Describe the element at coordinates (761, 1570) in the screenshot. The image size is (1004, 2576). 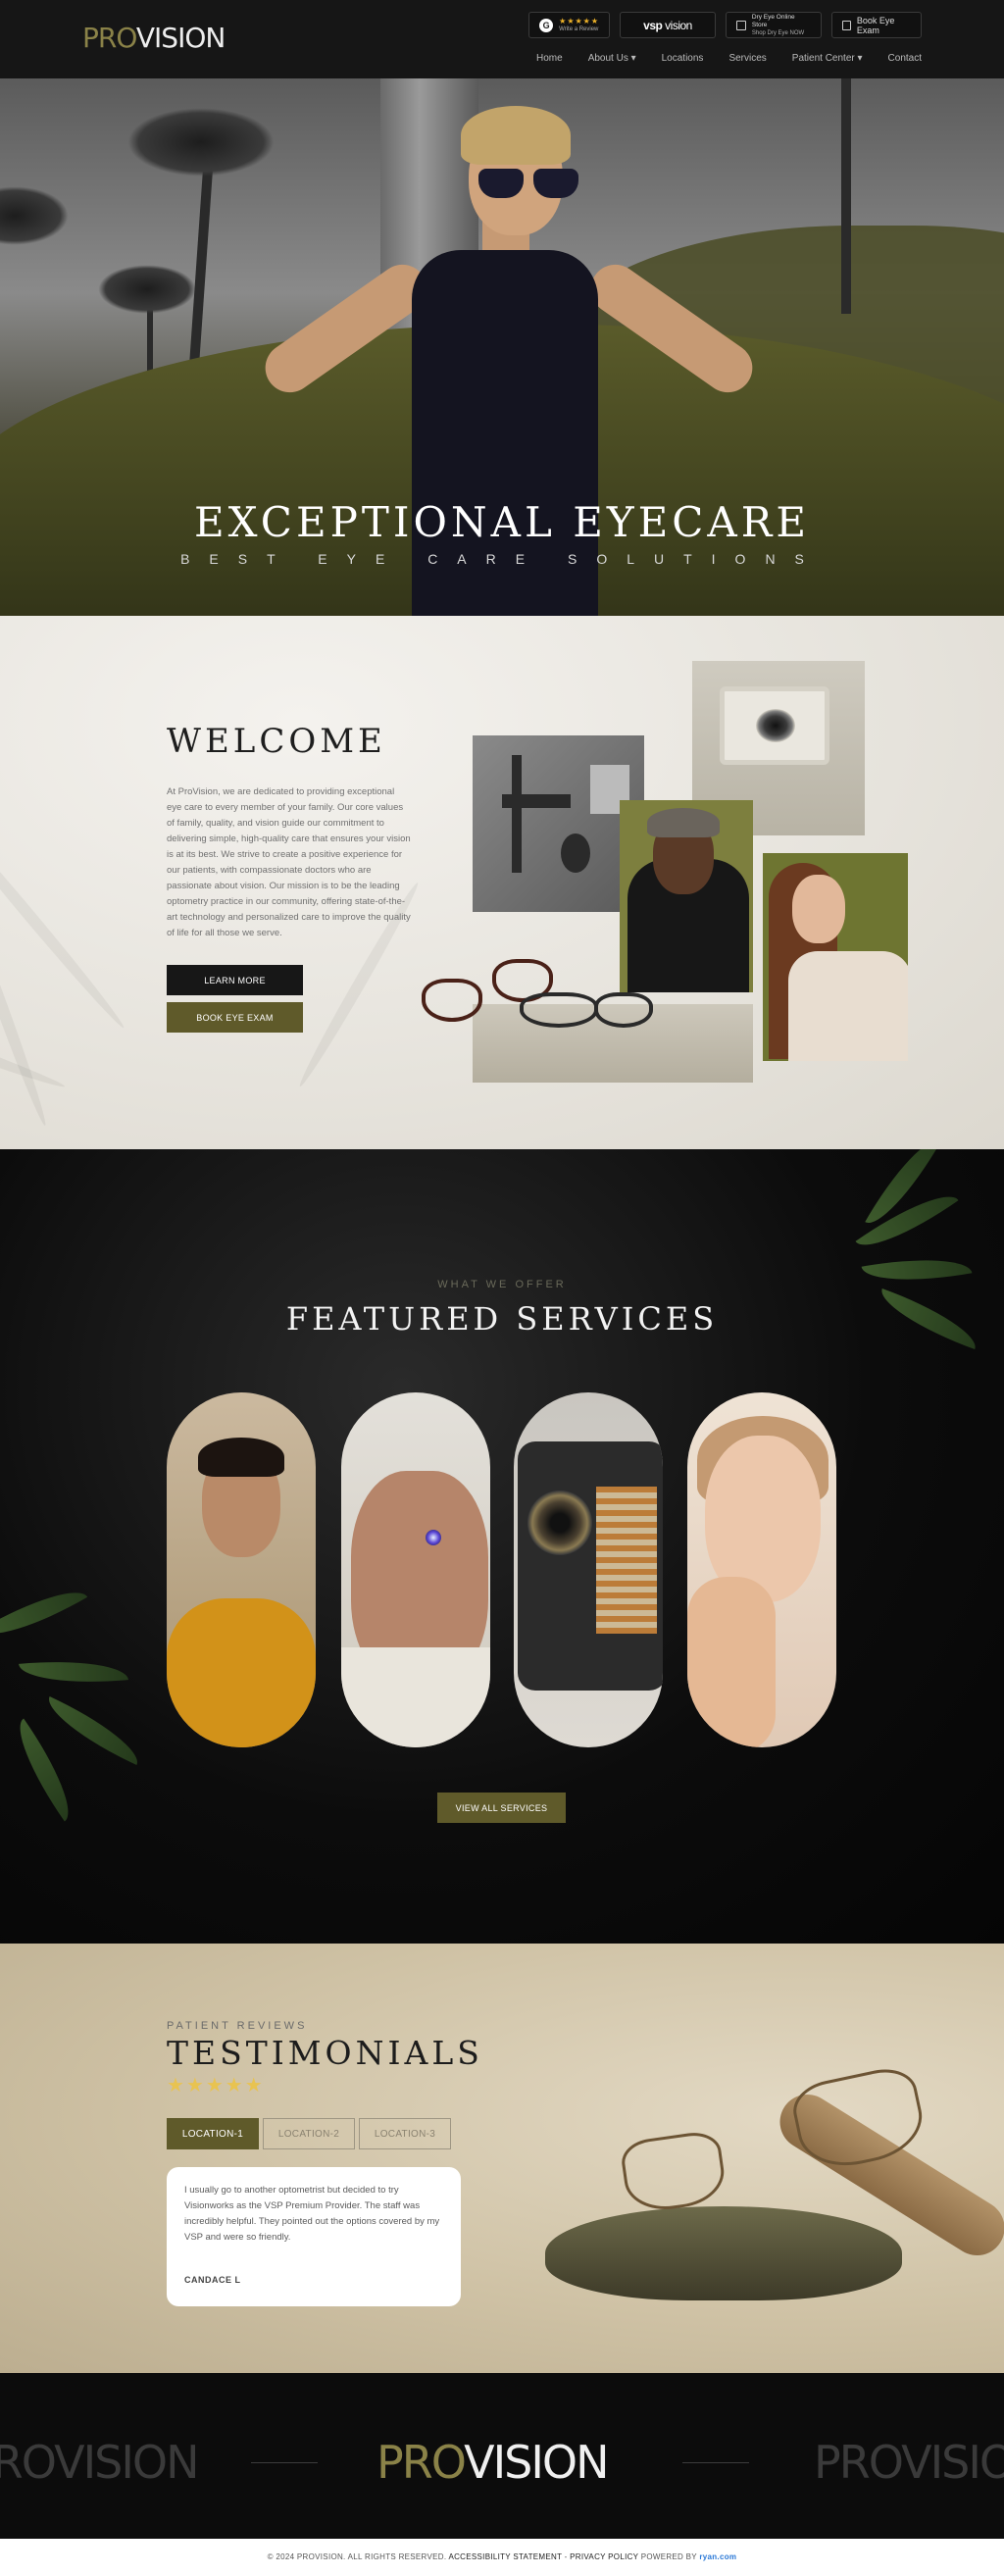
I see `service-card-contact-lenses` at that location.